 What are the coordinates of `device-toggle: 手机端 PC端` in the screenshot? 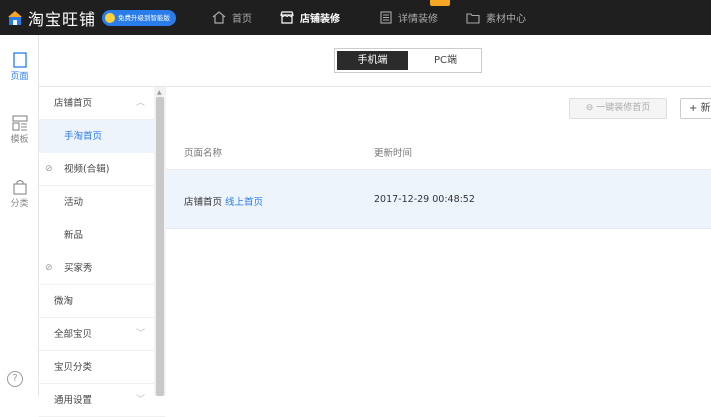 It's located at (408, 60).